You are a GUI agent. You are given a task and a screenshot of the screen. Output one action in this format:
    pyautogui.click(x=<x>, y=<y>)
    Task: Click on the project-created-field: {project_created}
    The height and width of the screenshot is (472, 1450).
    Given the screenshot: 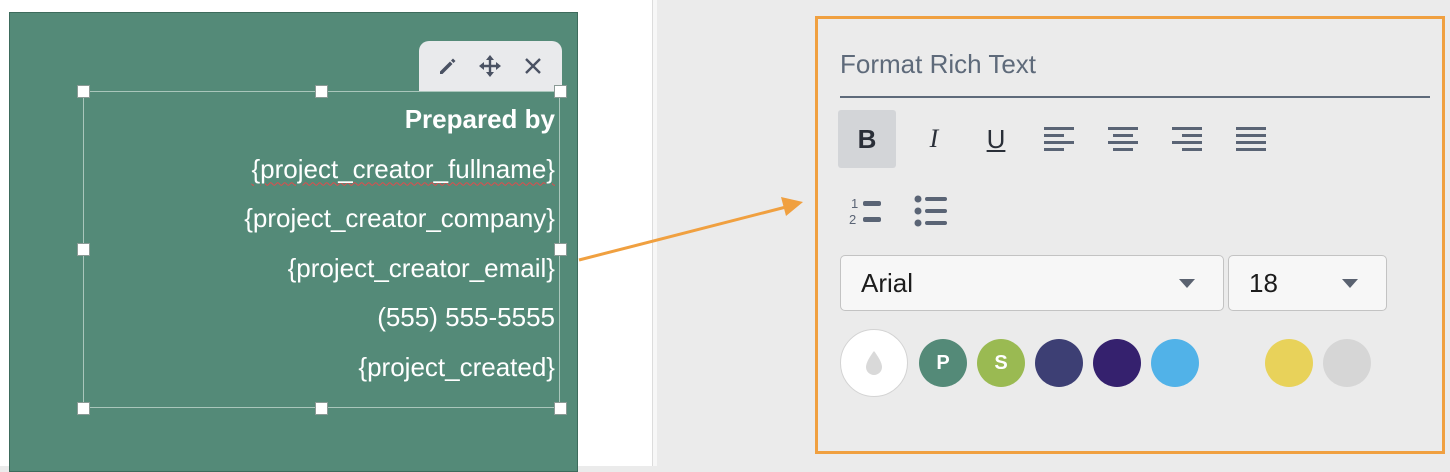 What is the action you would take?
    pyautogui.click(x=456, y=366)
    